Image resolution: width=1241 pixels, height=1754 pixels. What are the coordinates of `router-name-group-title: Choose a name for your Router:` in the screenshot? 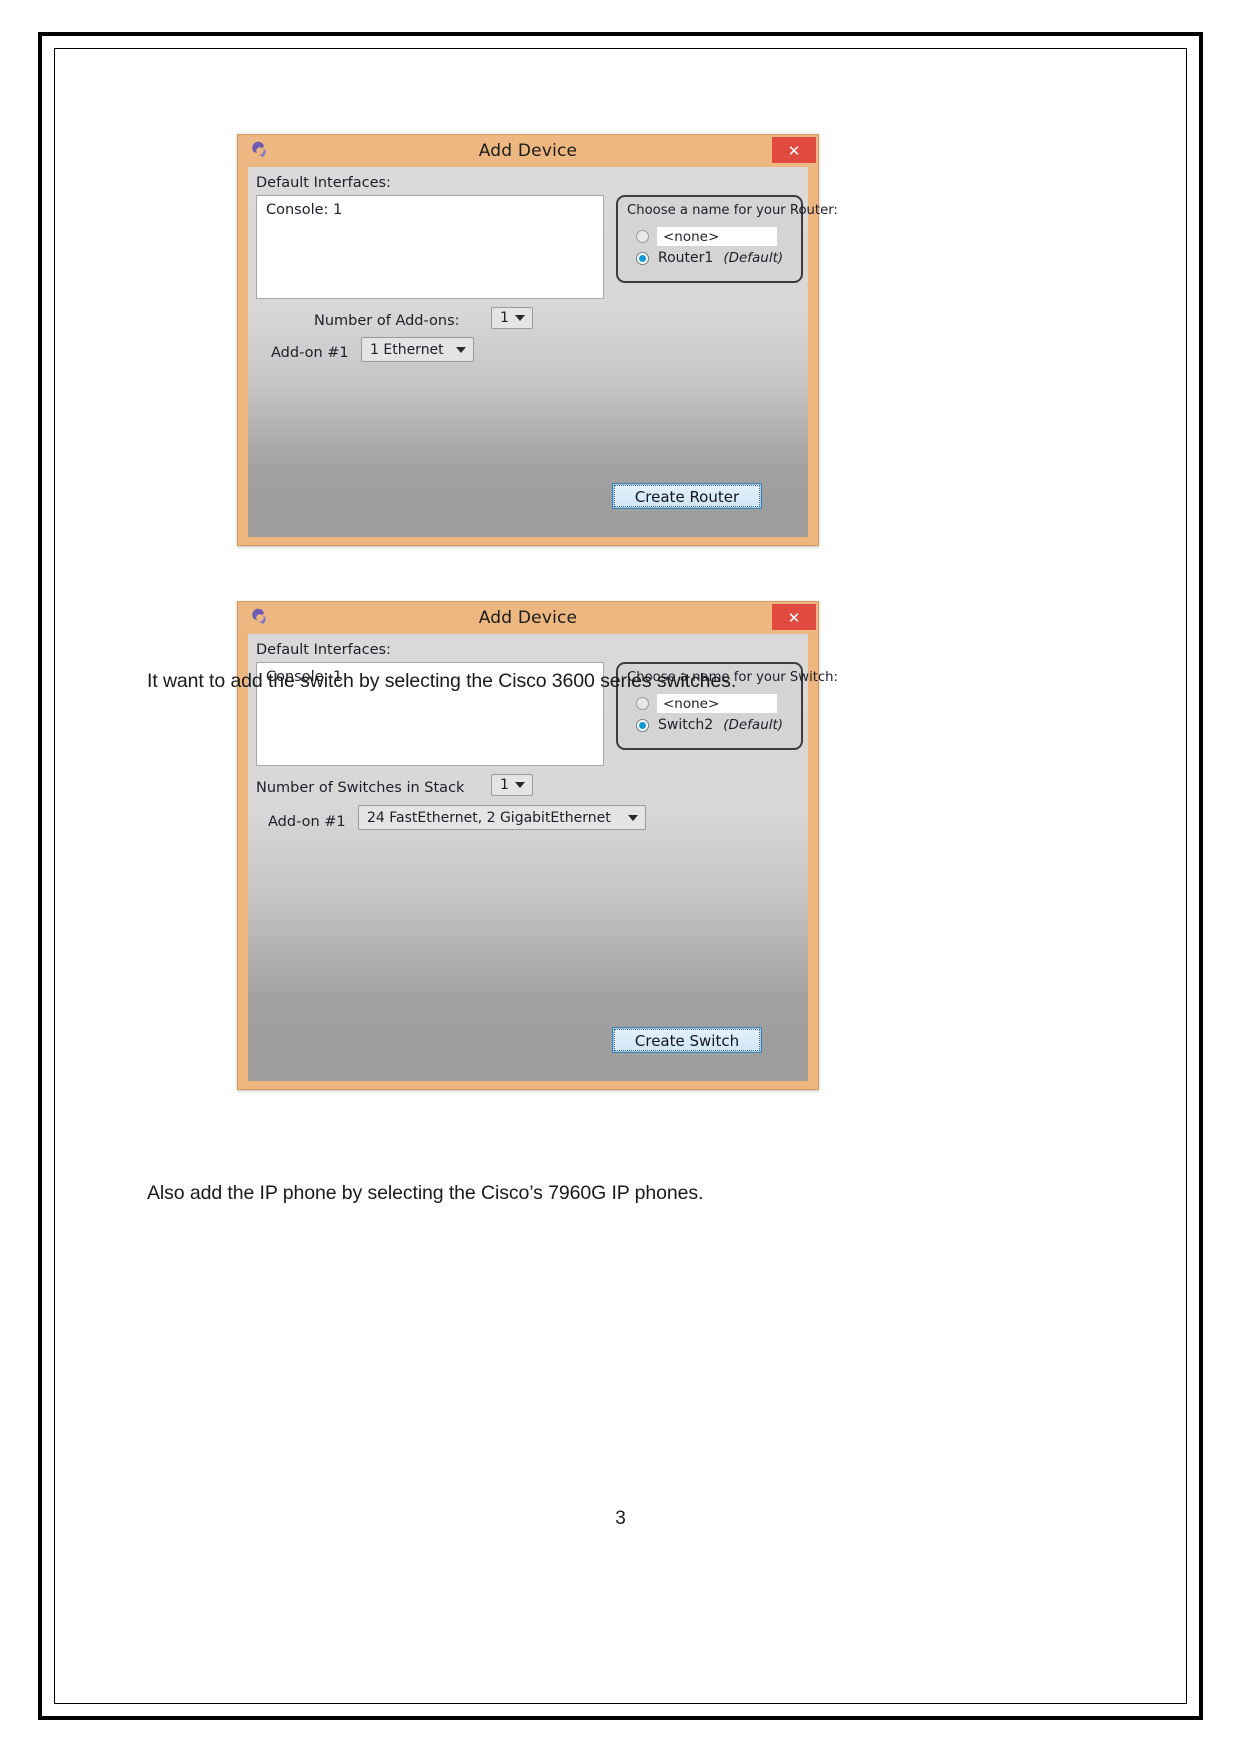 It's located at (732, 210).